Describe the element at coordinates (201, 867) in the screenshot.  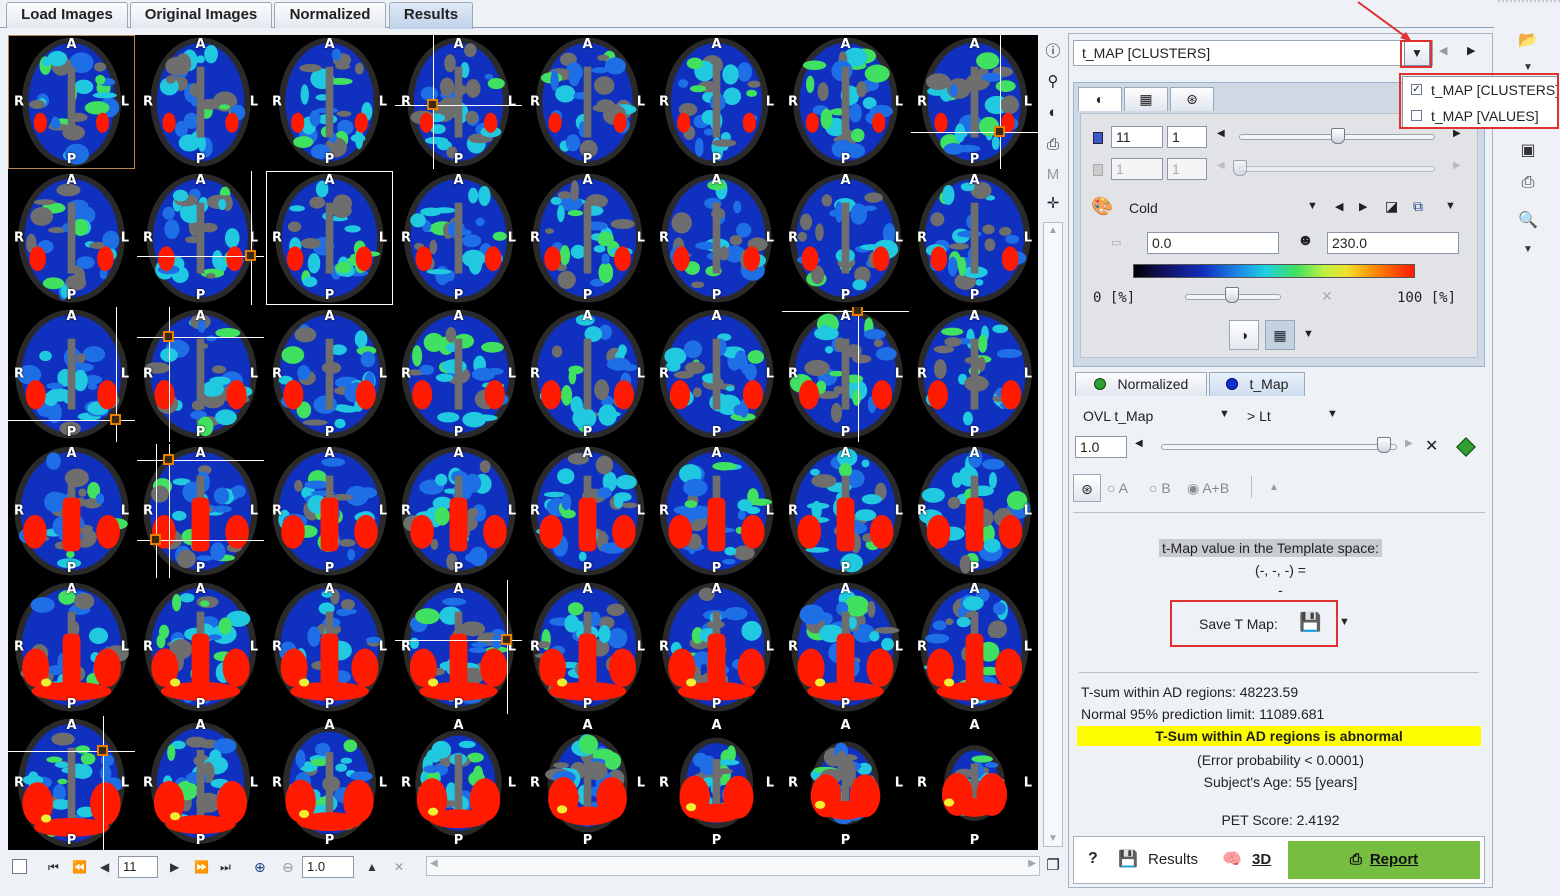
I see `fast-forward-icon: ⏩` at that location.